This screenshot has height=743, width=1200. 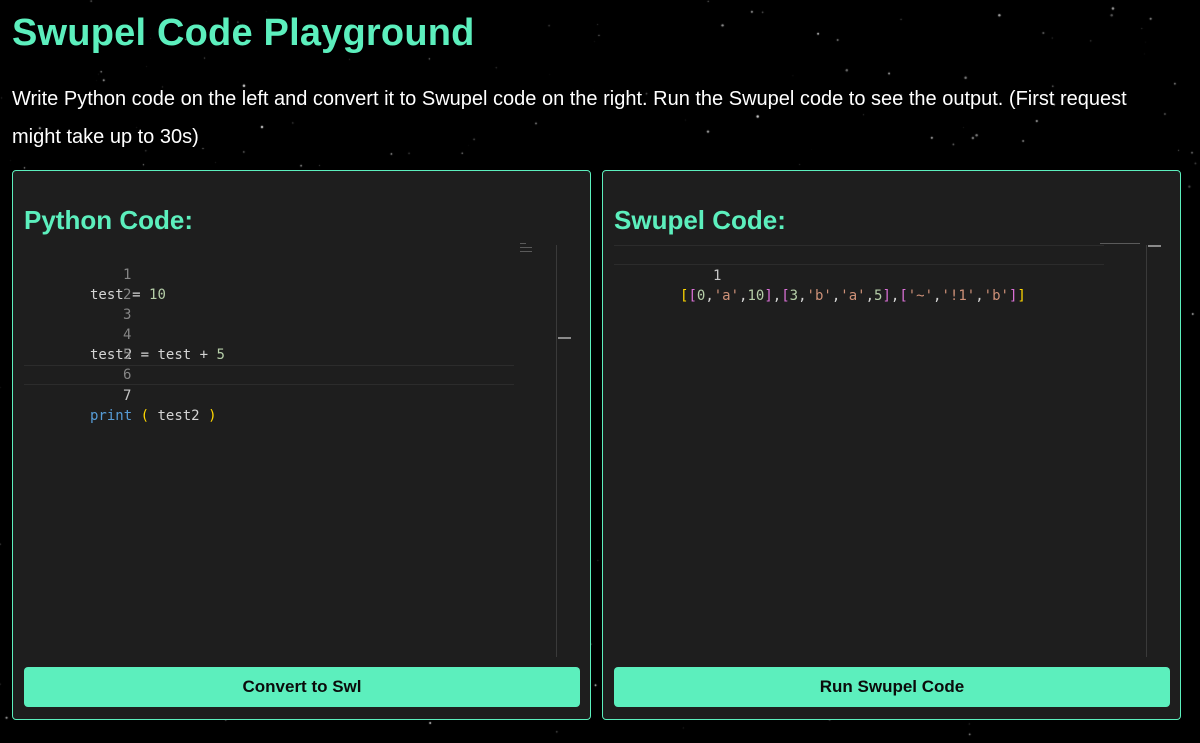 What do you see at coordinates (302, 687) in the screenshot?
I see `convert-to-swl-button: Convert to Swl` at bounding box center [302, 687].